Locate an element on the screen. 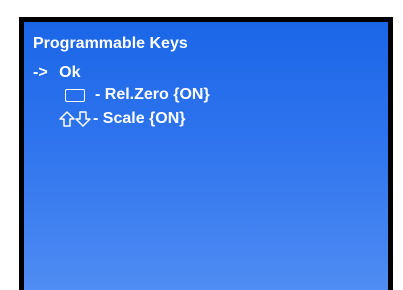 The width and height of the screenshot is (403, 290). menu-item-scale: - Scale {ON} is located at coordinates (122, 119).